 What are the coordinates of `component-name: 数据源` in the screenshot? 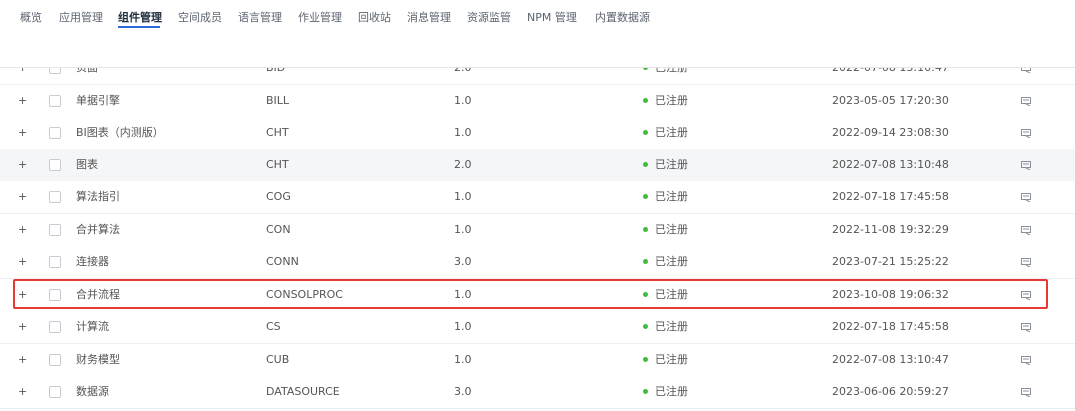 It's located at (92, 391).